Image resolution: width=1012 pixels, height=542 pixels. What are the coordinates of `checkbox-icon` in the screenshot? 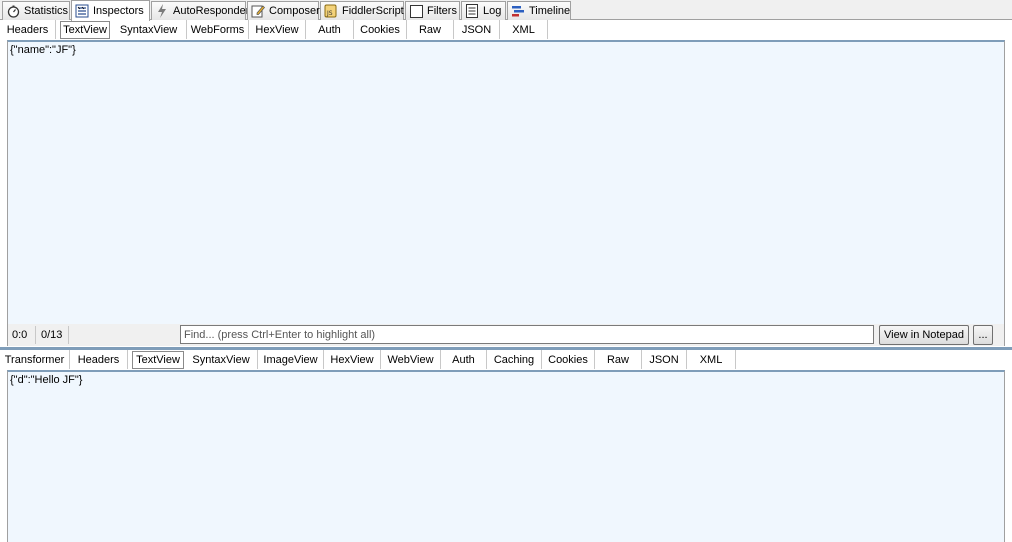 It's located at (416, 11).